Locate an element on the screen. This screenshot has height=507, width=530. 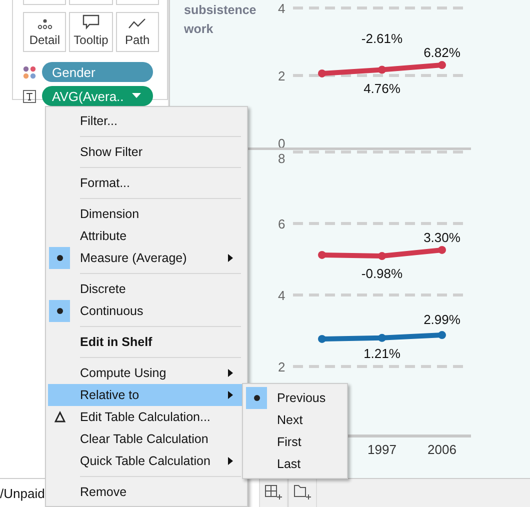
data-label: 1.21% is located at coordinates (382, 353).